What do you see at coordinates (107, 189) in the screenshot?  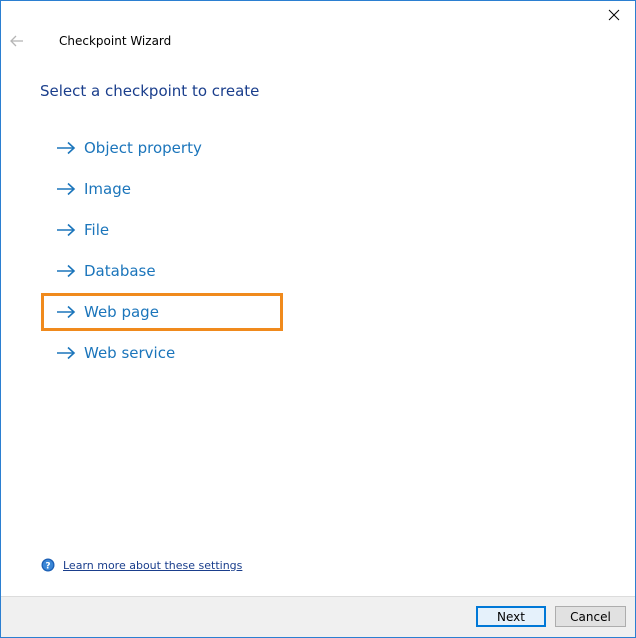 I see `option-label: Image` at bounding box center [107, 189].